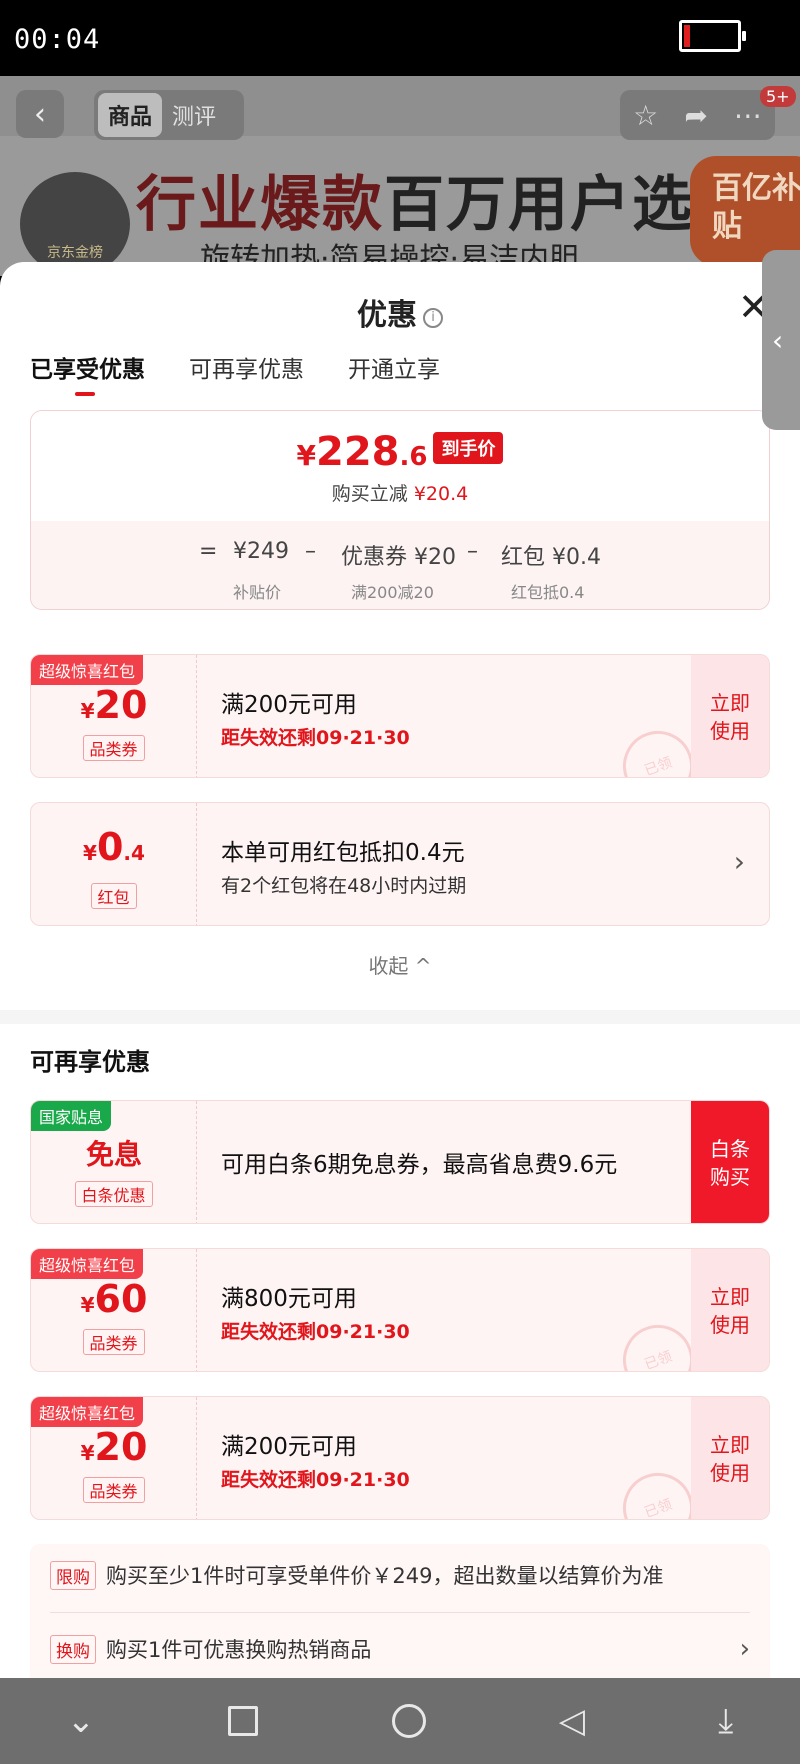 The width and height of the screenshot is (800, 1764). Describe the element at coordinates (400, 964) in the screenshot. I see `collapse-button: 收起 ^` at that location.